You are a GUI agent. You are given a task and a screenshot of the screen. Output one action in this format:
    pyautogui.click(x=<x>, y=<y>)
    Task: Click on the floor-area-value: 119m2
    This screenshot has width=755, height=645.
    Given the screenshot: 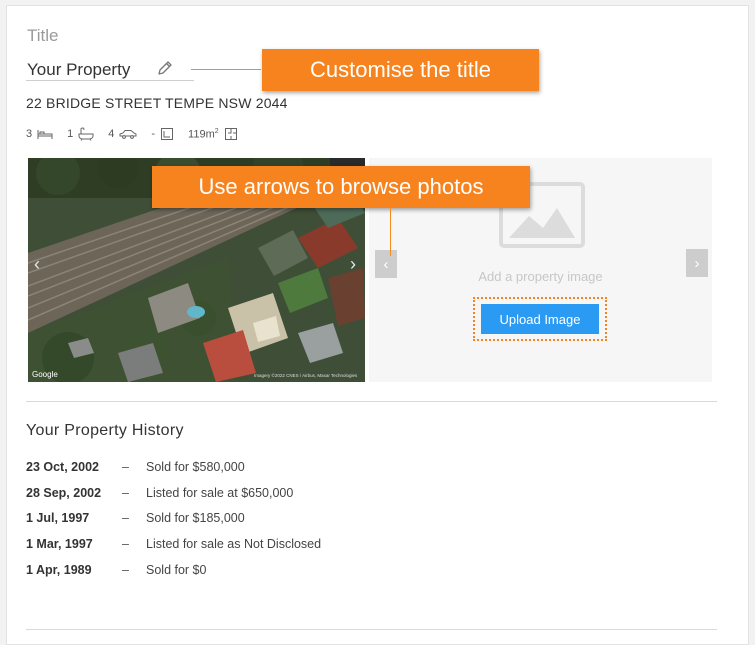 What is the action you would take?
    pyautogui.click(x=203, y=134)
    